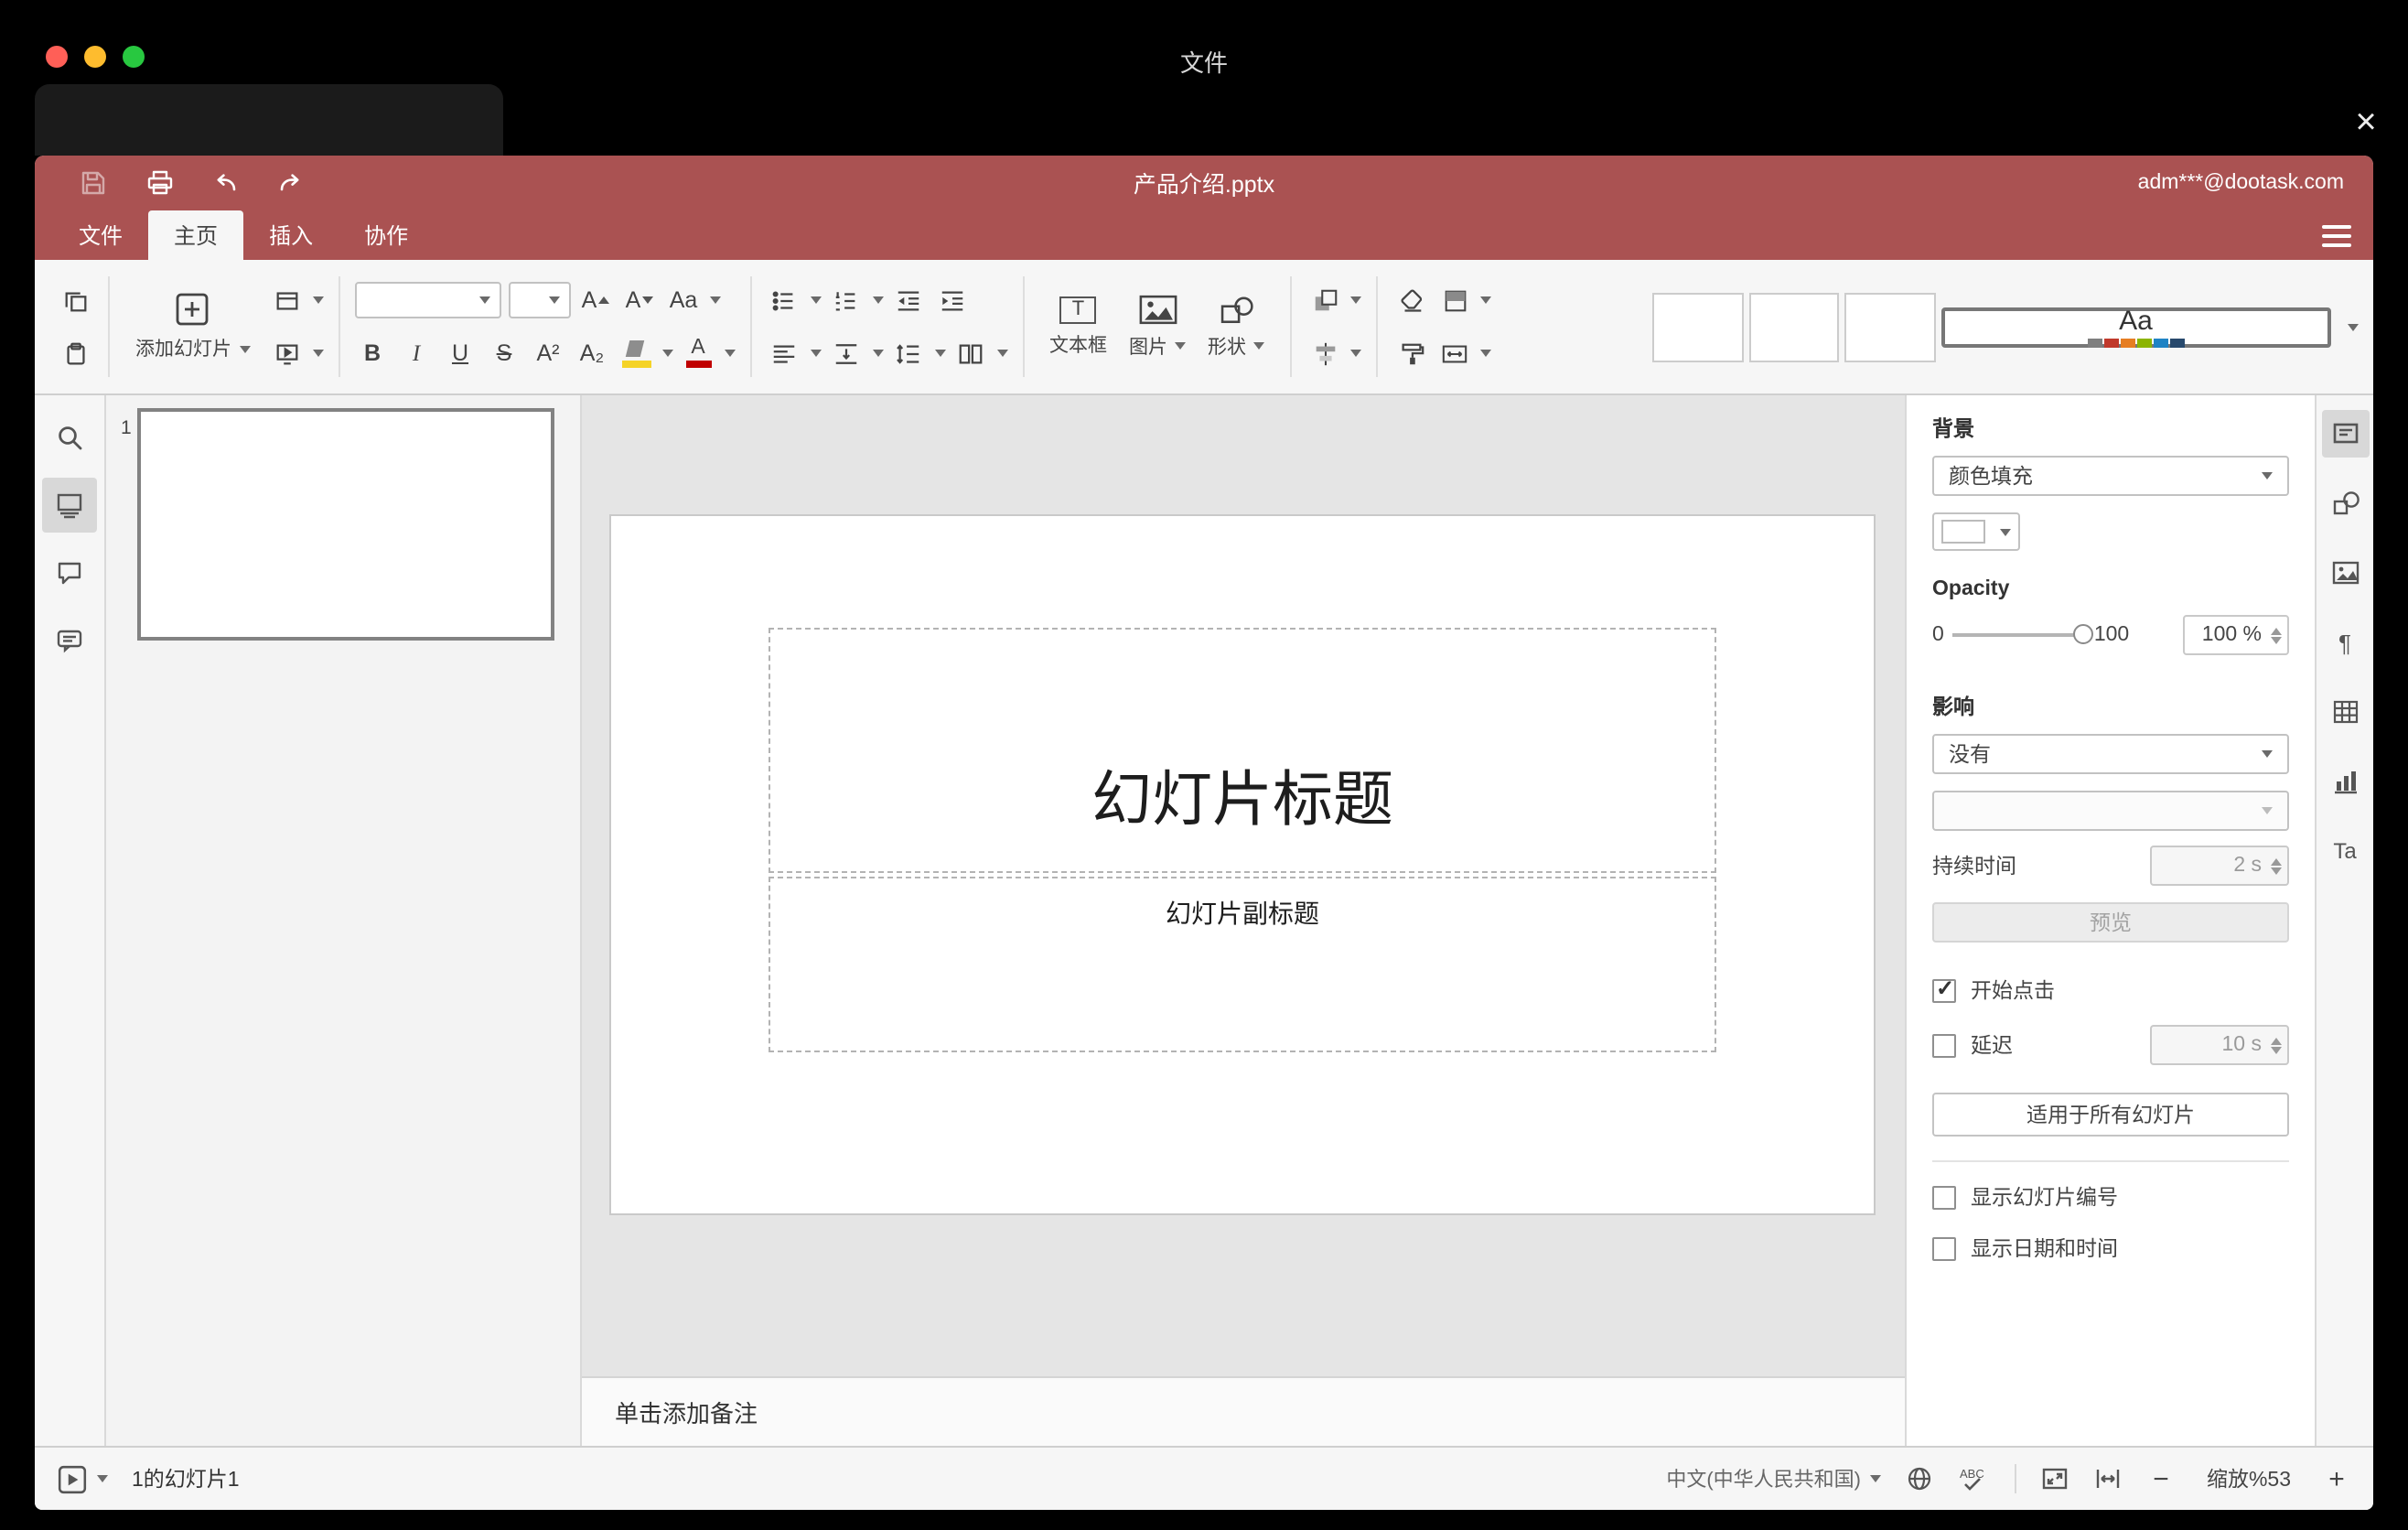 This screenshot has height=1530, width=2408. Describe the element at coordinates (269, 120) in the screenshot. I see `background-window-edge` at that location.